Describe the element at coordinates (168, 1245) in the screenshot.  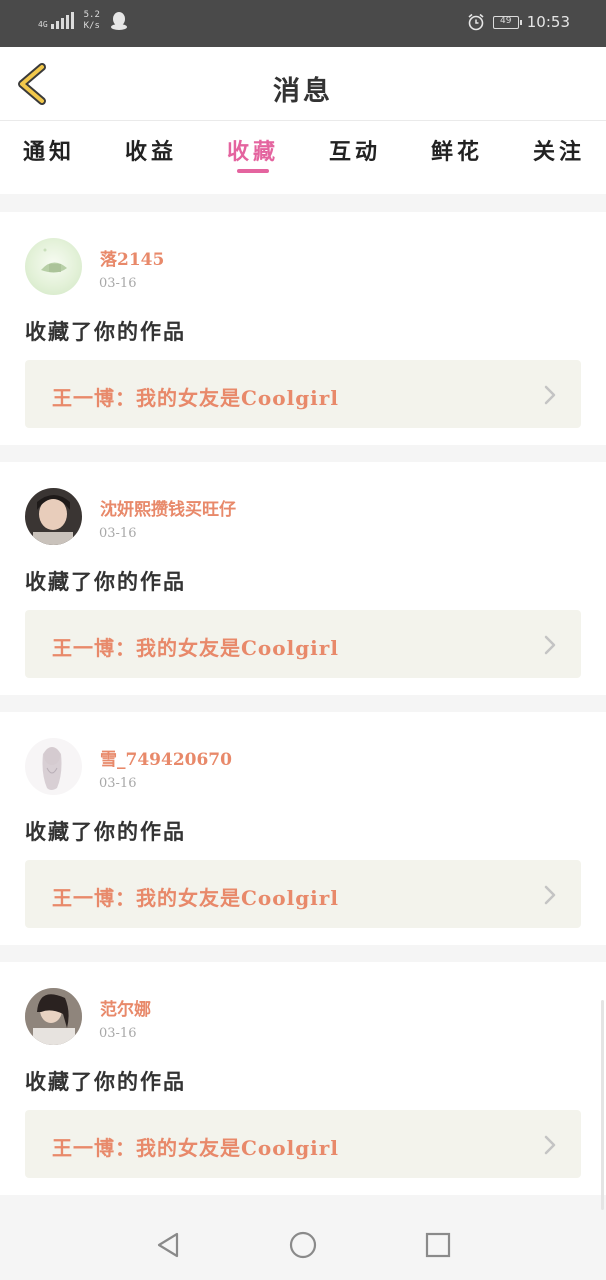
I see `back-triangle-icon` at that location.